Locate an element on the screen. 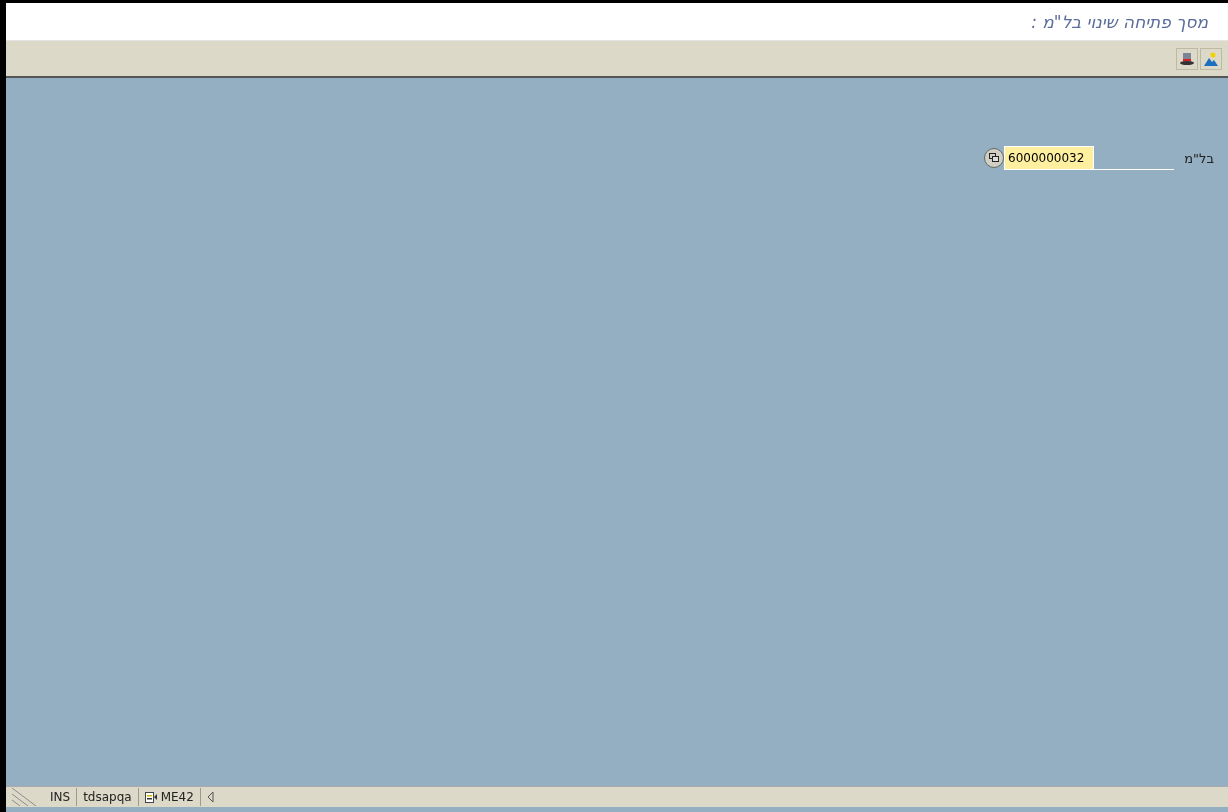 The image size is (1228, 812). hat-button is located at coordinates (1187, 58).